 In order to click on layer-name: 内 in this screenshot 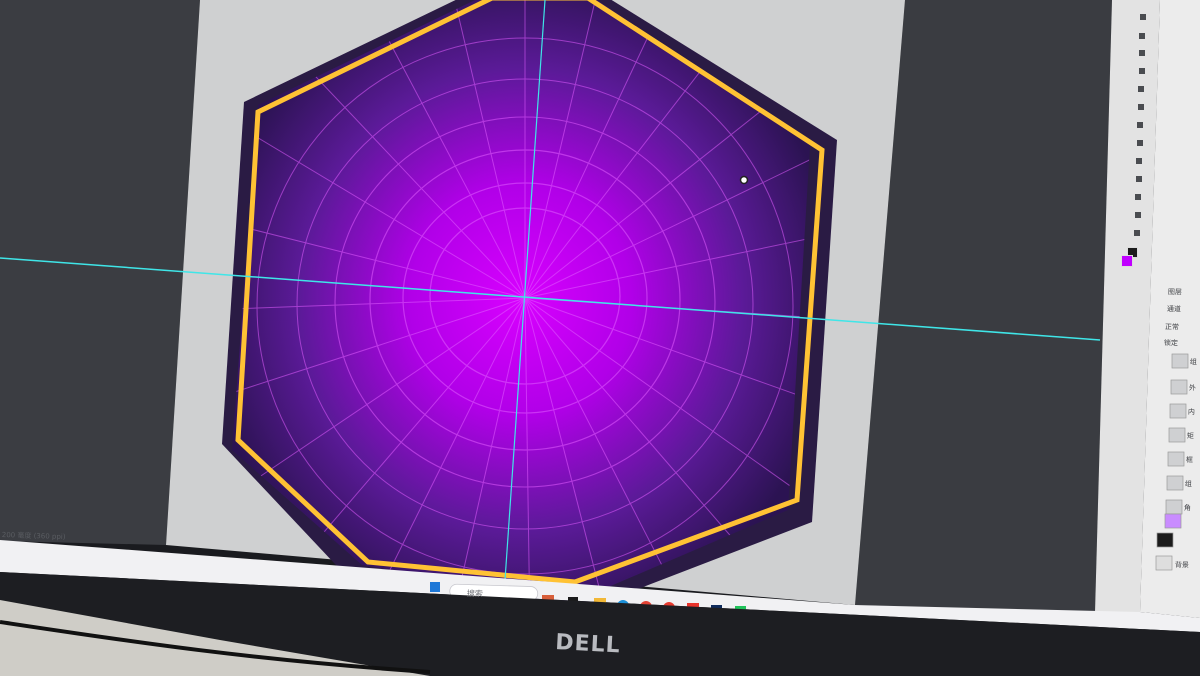, I will do `click(1191, 412)`.